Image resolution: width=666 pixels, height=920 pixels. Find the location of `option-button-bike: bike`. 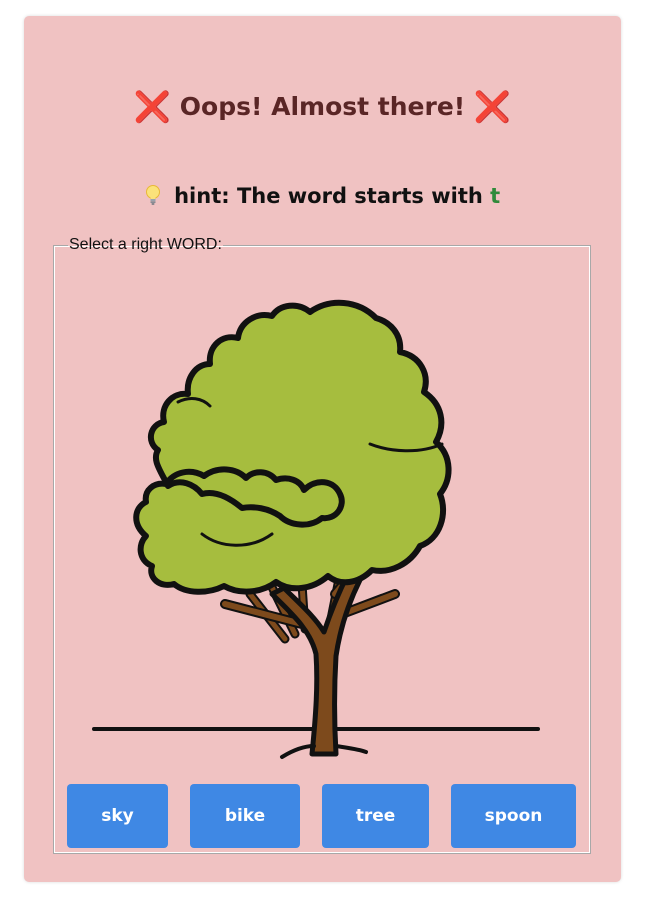

option-button-bike: bike is located at coordinates (245, 816).